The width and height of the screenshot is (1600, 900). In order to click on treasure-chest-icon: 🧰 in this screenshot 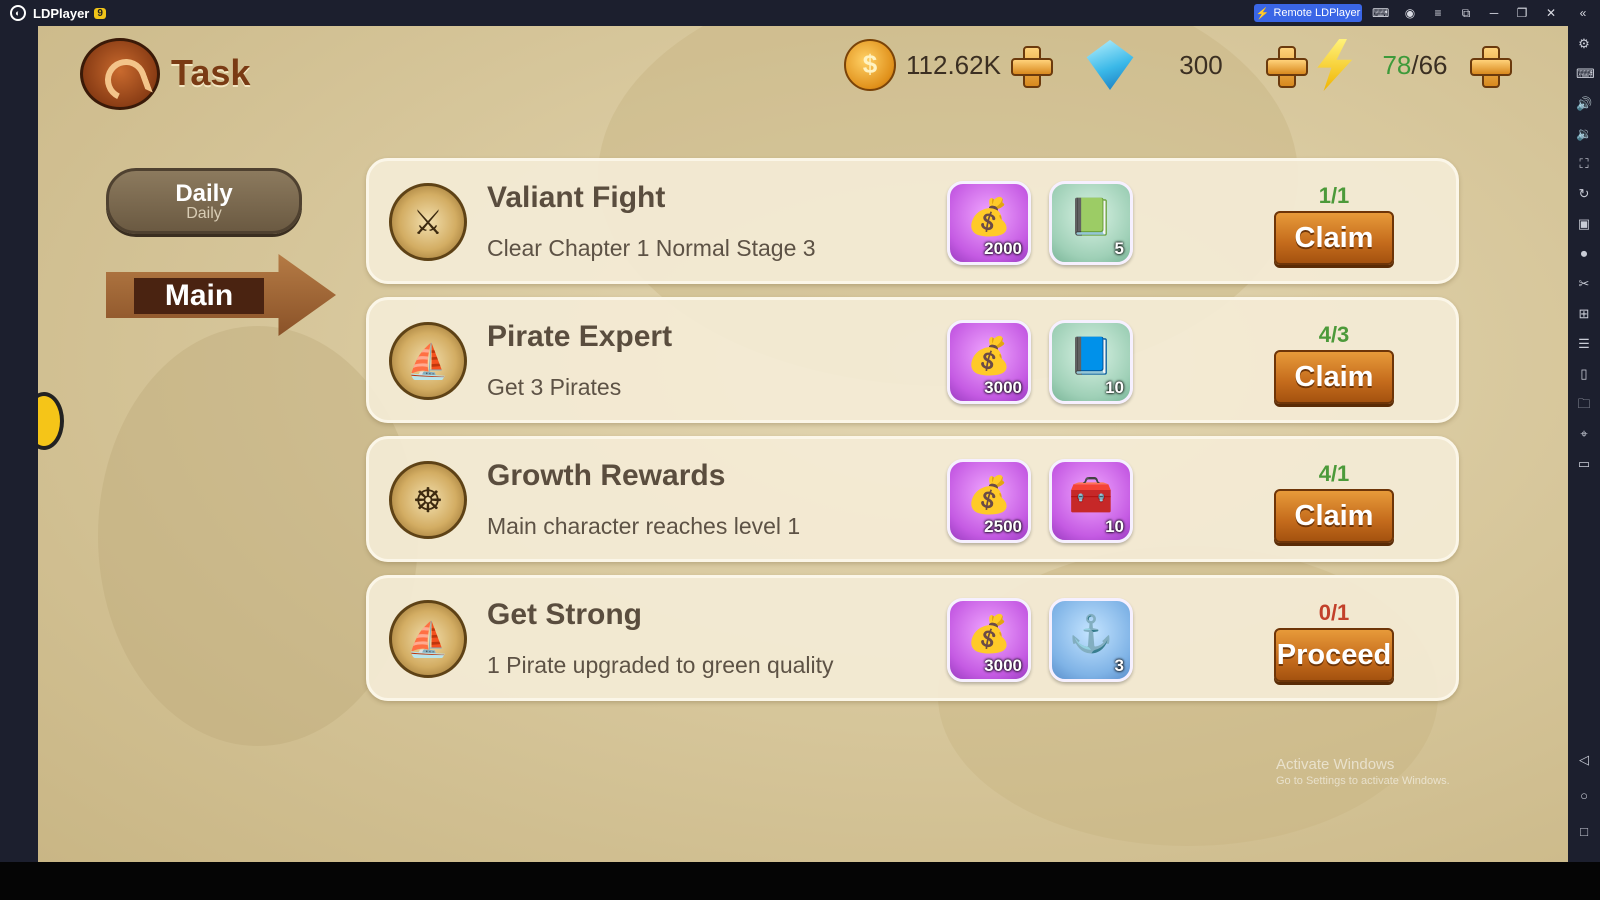, I will do `click(1091, 494)`.